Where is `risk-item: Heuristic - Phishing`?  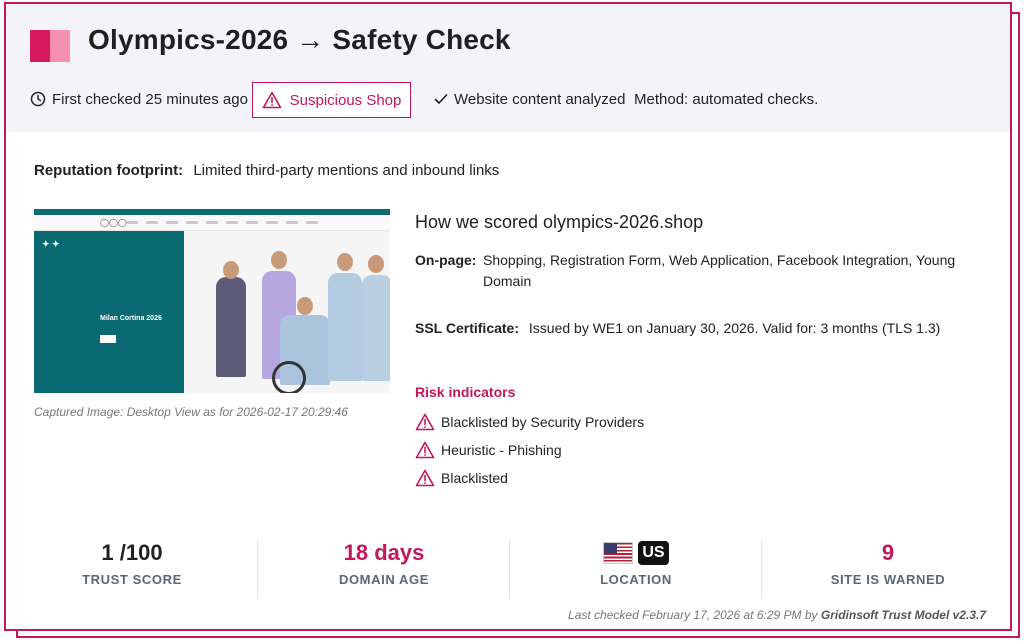
risk-item: Heuristic - Phishing is located at coordinates (529, 450).